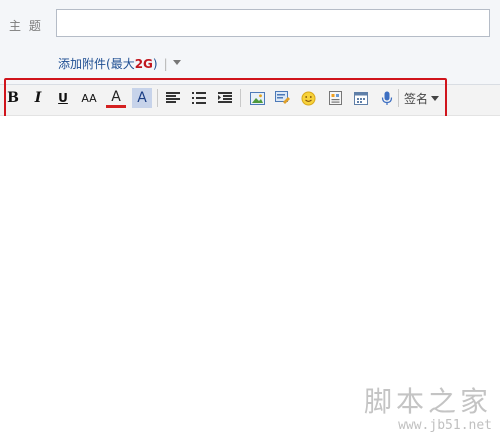 Image resolution: width=500 pixels, height=441 pixels. Describe the element at coordinates (225, 98) in the screenshot. I see `toolbar-highlight-box` at that location.